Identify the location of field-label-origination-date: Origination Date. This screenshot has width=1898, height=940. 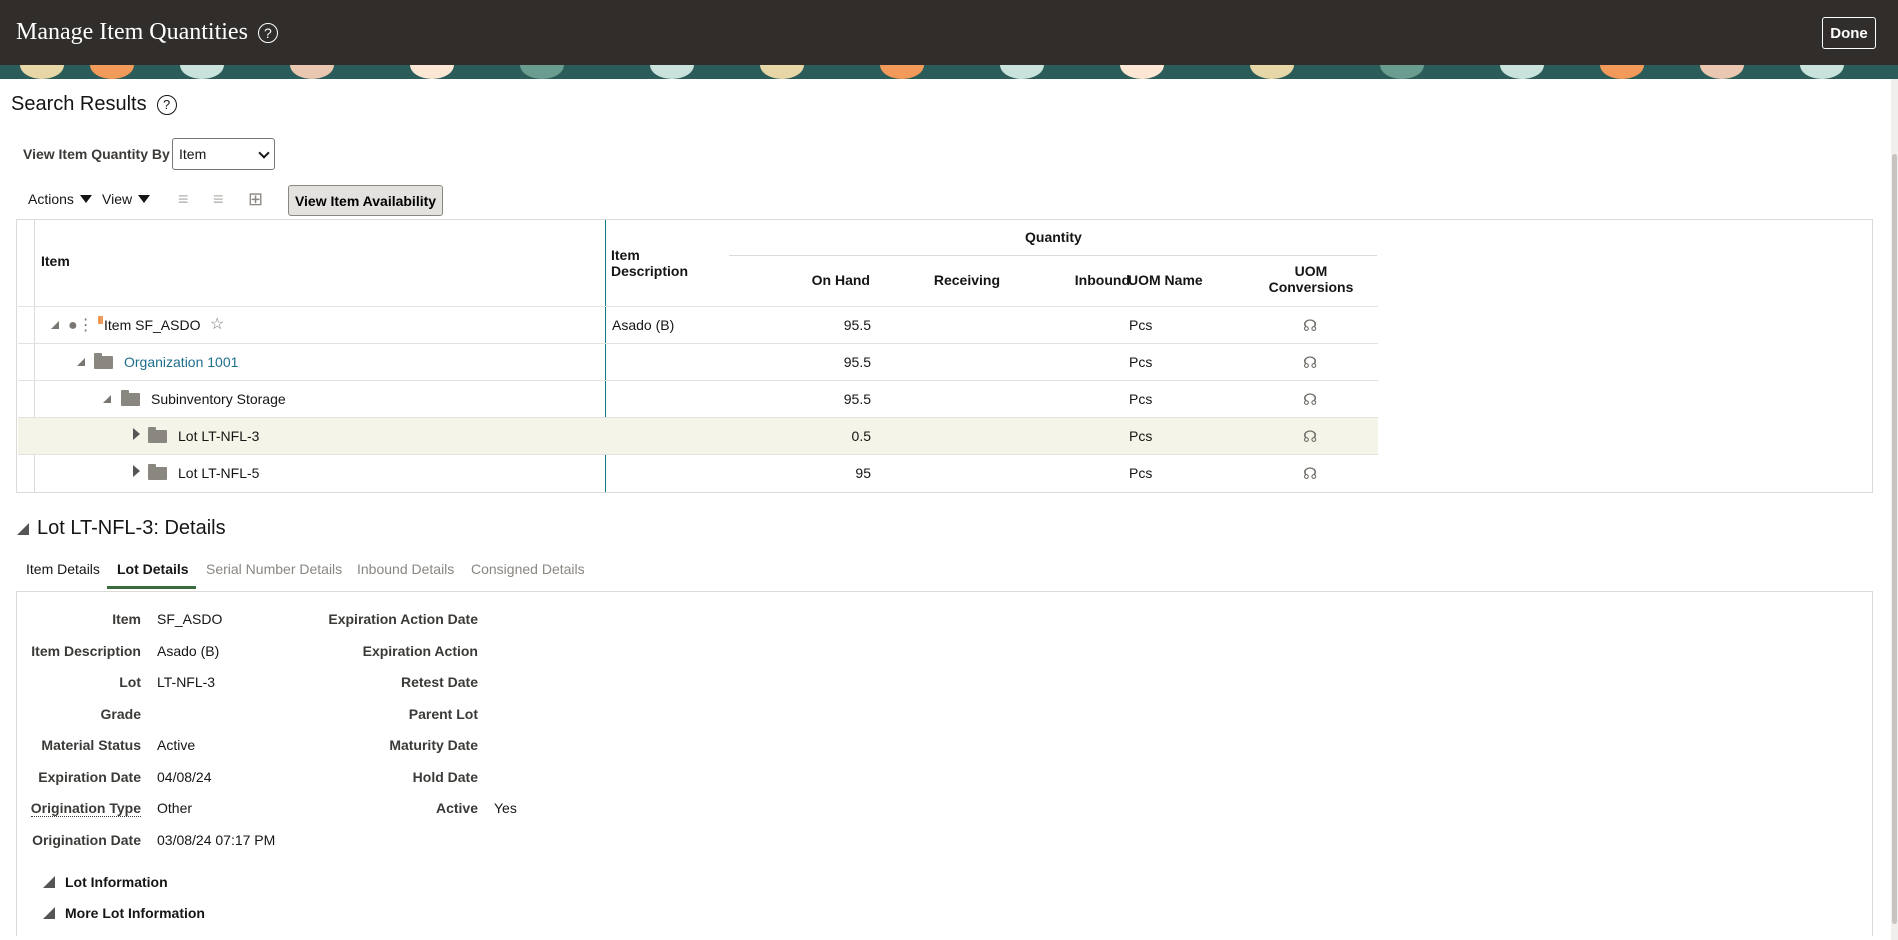
(86, 840).